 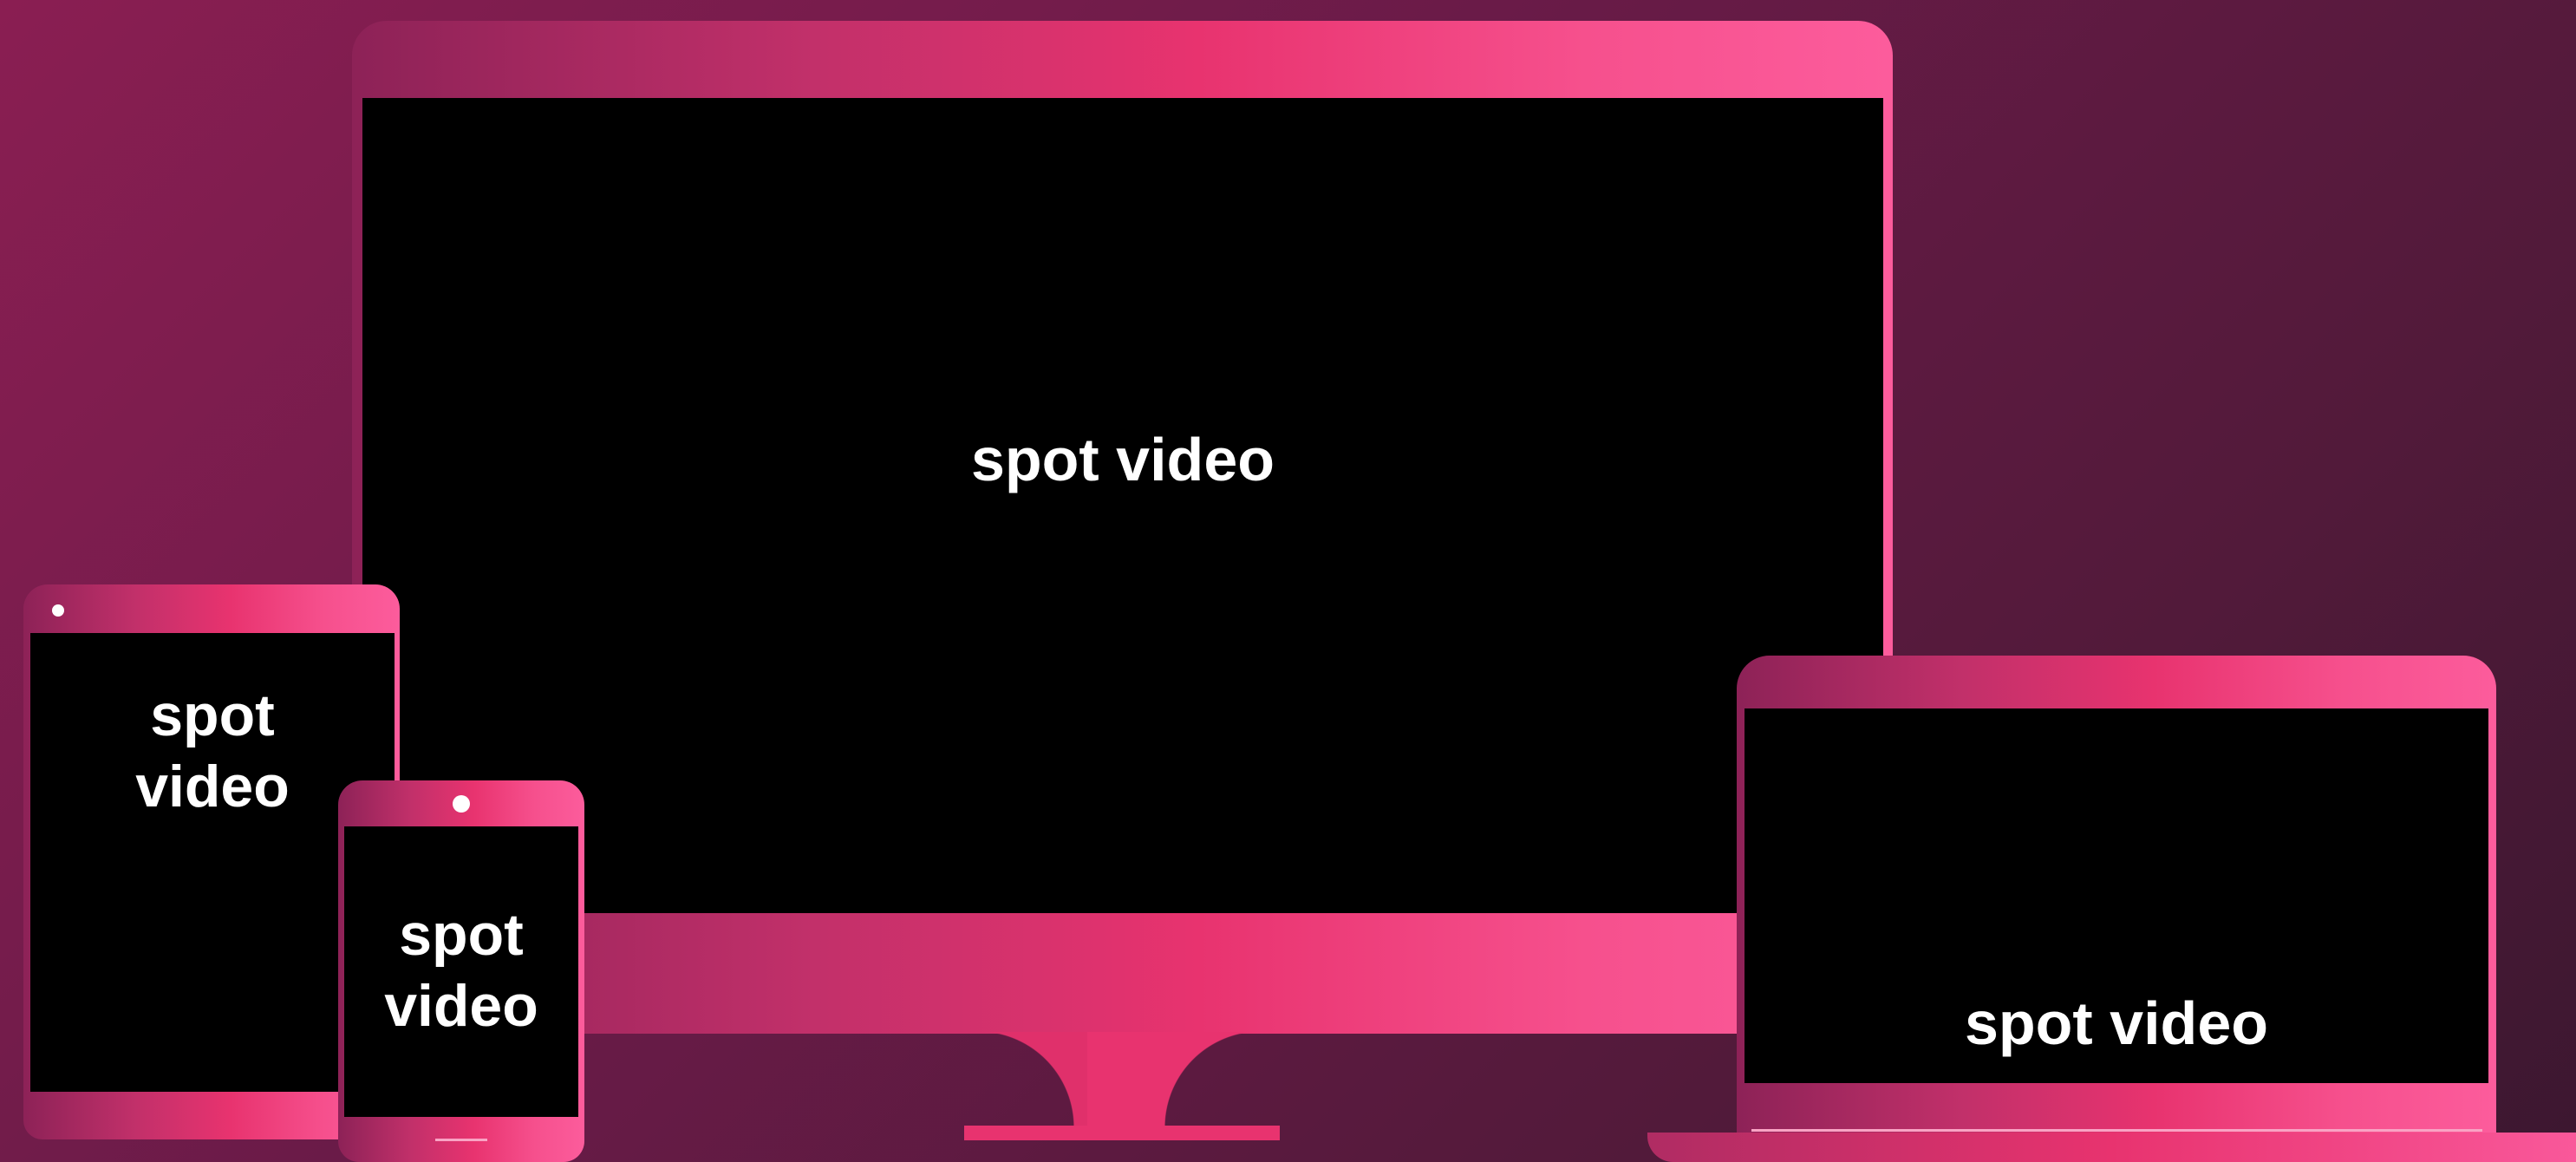 What do you see at coordinates (2117, 1130) in the screenshot?
I see `laptop-hinge-line` at bounding box center [2117, 1130].